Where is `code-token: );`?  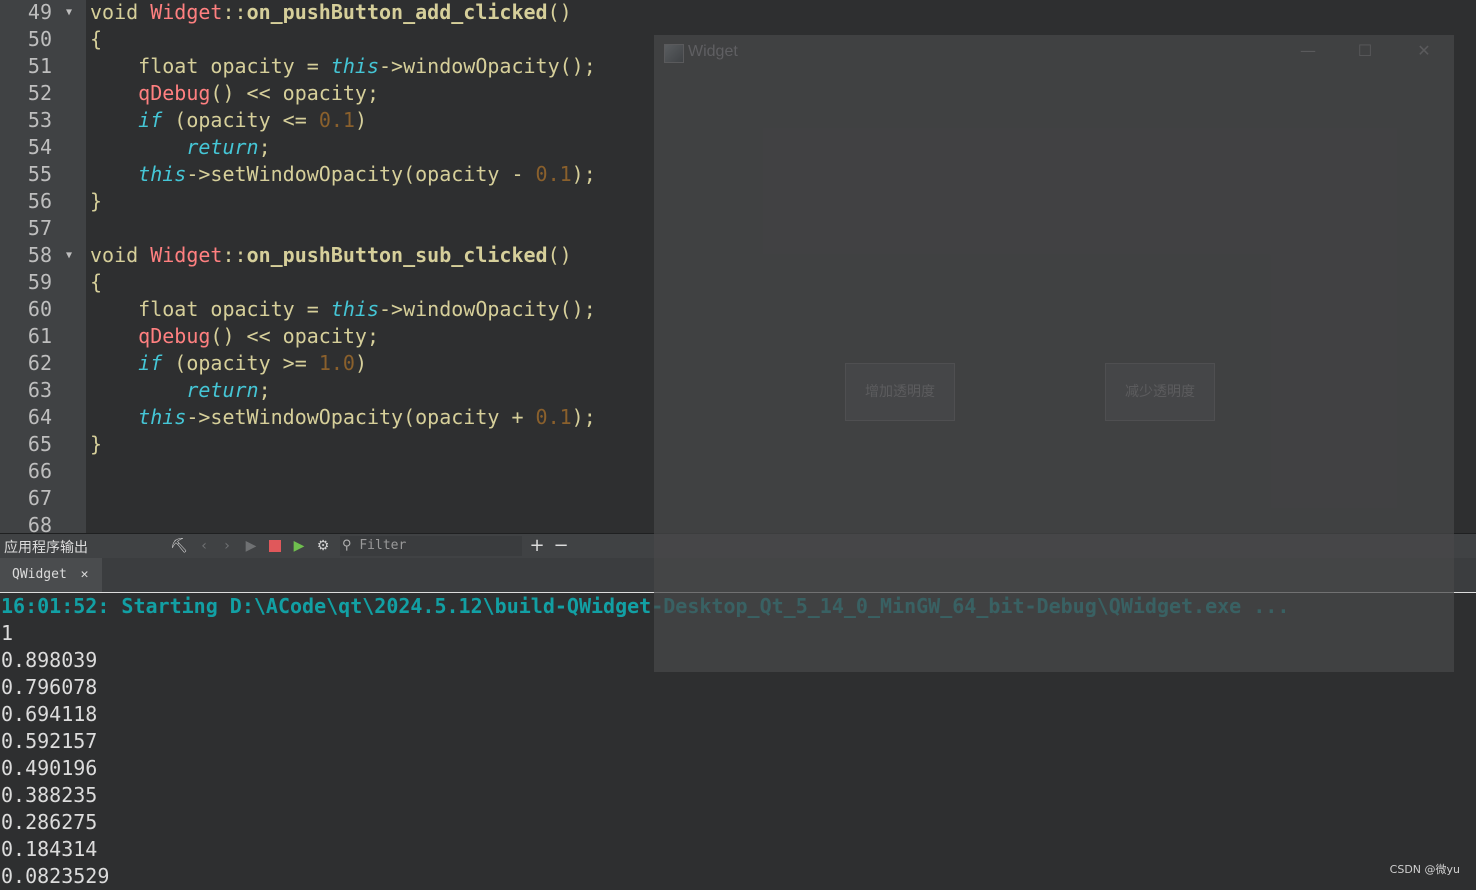
code-token: ); is located at coordinates (583, 174).